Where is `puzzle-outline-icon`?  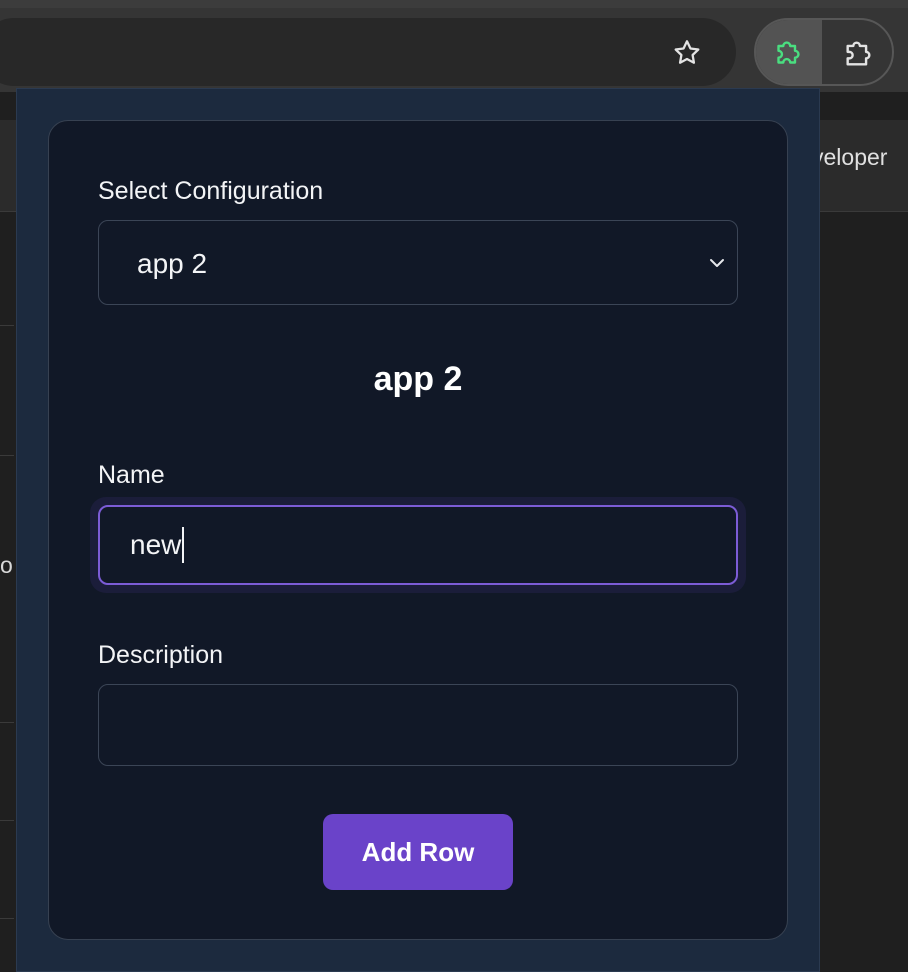 puzzle-outline-icon is located at coordinates (858, 53).